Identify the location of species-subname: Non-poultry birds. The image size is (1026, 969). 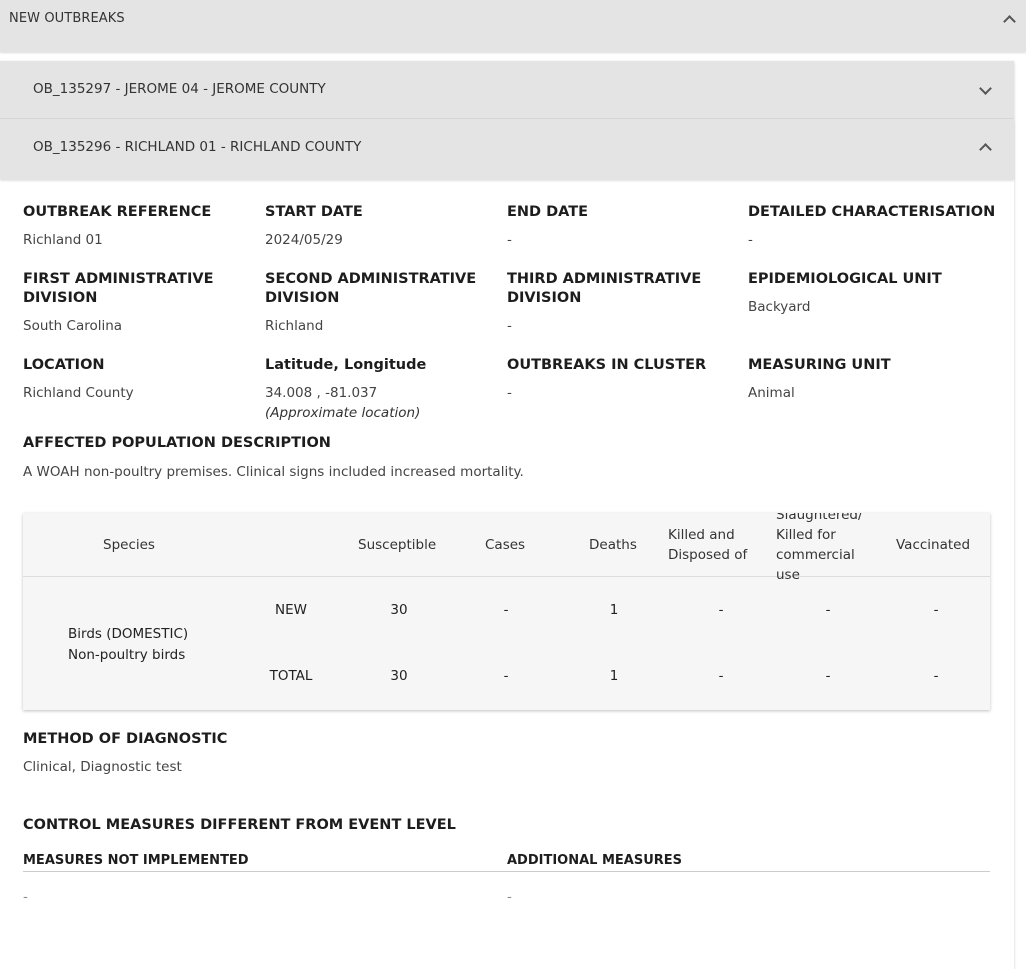
(127, 655).